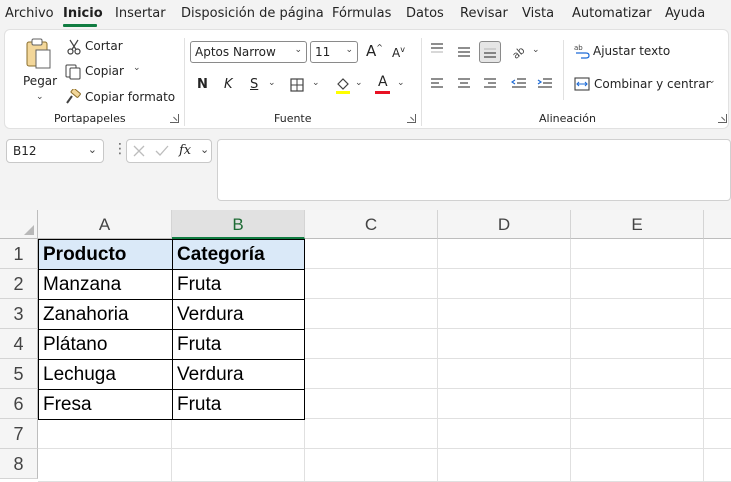 The image size is (731, 482). Describe the element at coordinates (105, 314) in the screenshot. I see `table-cell-producto: Zanahoria` at that location.